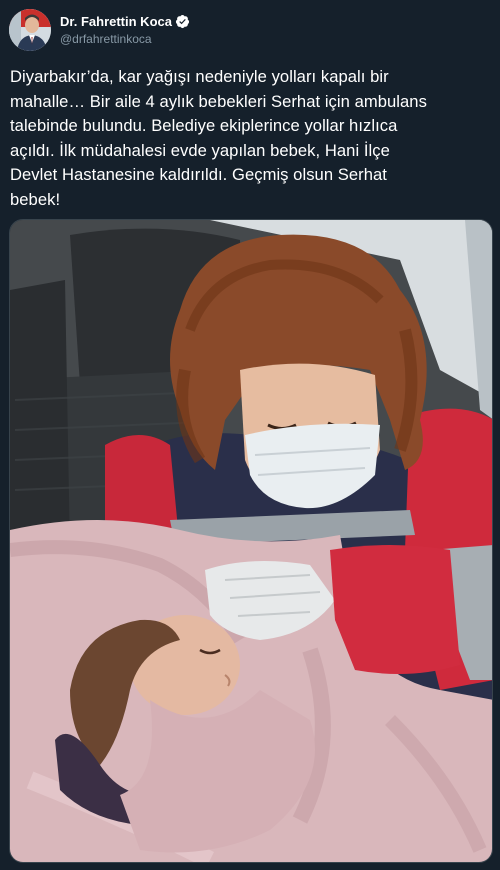  Describe the element at coordinates (116, 21) in the screenshot. I see `author-display-name: Dr. Fahrettin Koca` at that location.